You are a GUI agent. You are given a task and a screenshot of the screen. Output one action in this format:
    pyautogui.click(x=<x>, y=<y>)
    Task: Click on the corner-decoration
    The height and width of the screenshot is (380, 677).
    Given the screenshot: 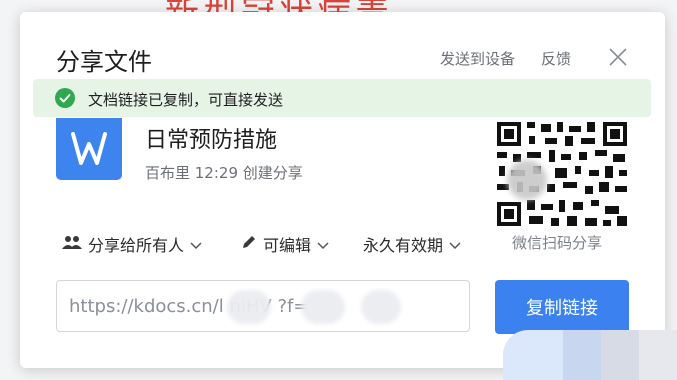 What is the action you would take?
    pyautogui.click(x=590, y=355)
    